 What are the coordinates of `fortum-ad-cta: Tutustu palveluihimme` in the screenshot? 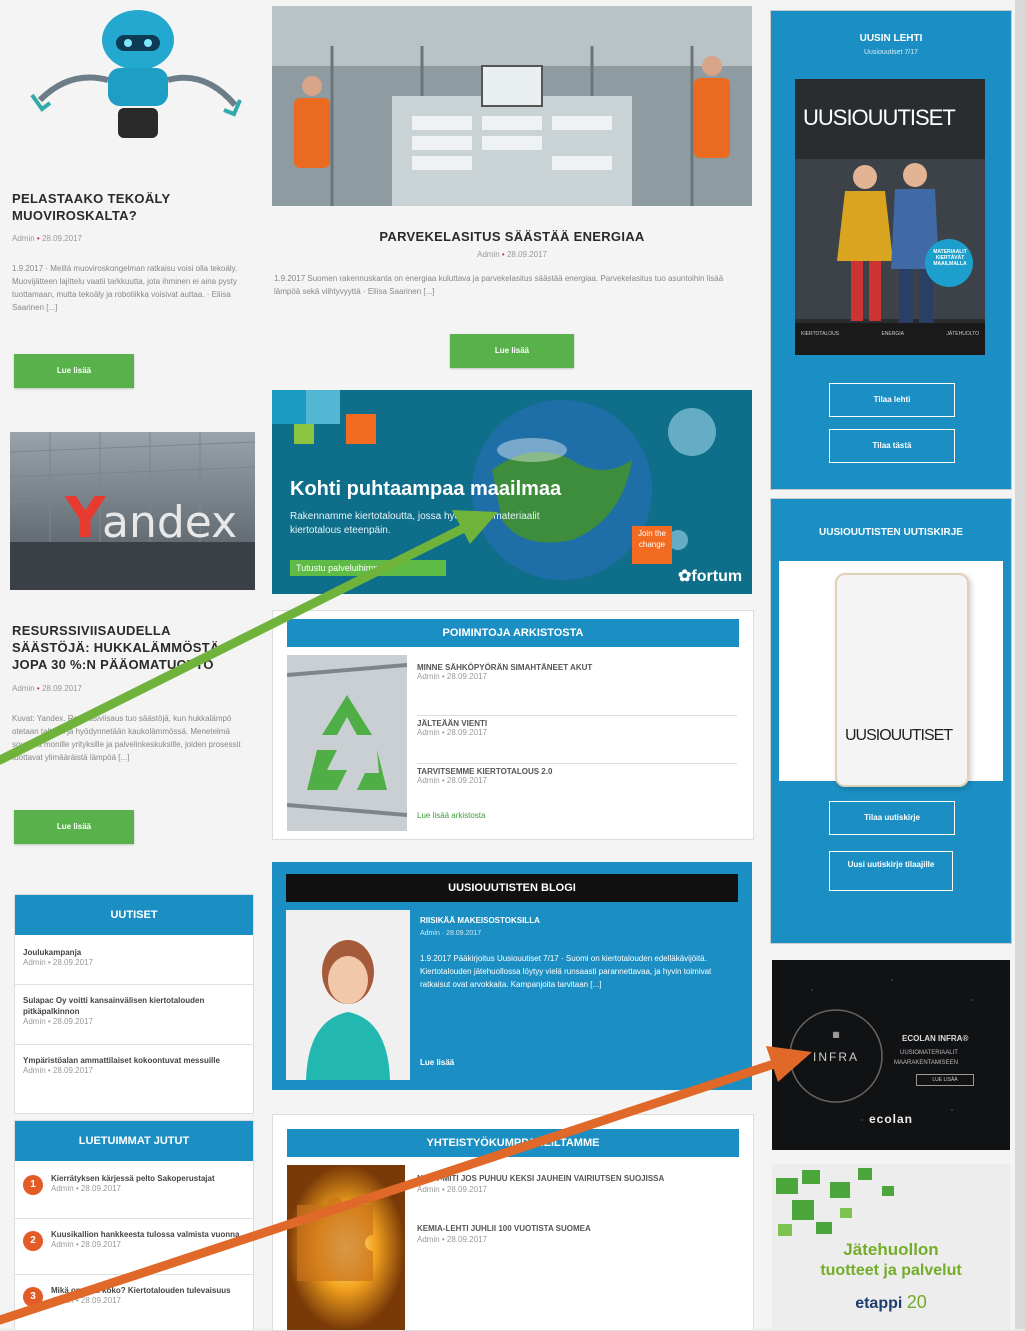 It's located at (368, 568).